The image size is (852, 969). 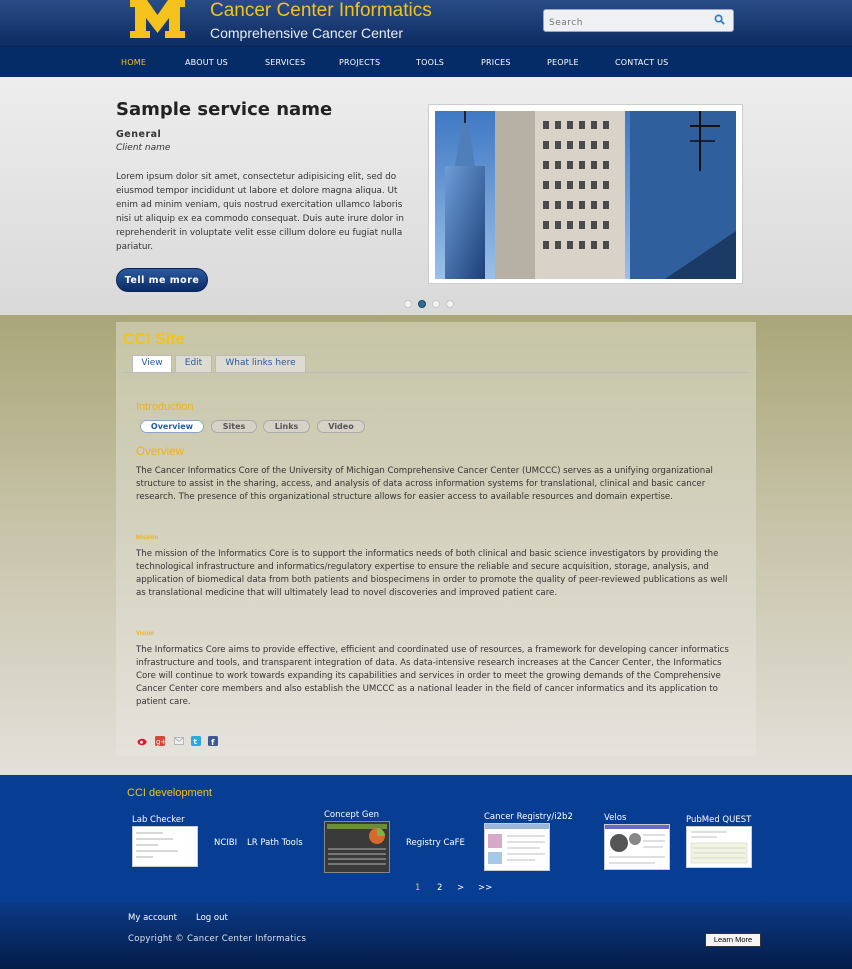 What do you see at coordinates (158, 820) in the screenshot?
I see `dev-item-lab-checker: Lab Checker` at bounding box center [158, 820].